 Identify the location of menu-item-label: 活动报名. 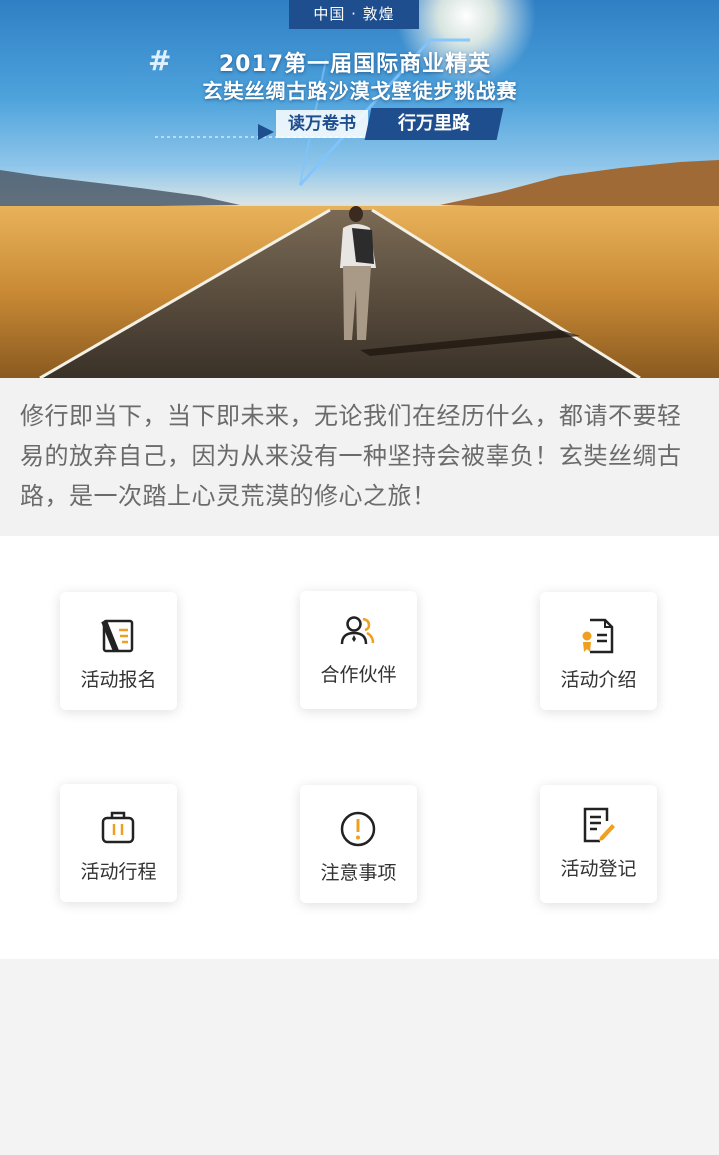
(118, 680).